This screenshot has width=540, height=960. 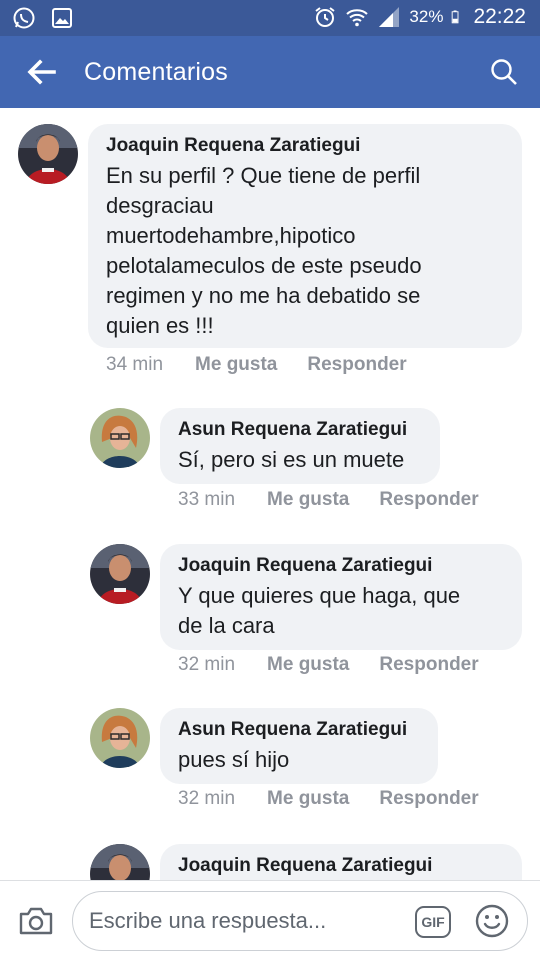 What do you see at coordinates (24, 18) in the screenshot?
I see `whatsapp-icon` at bounding box center [24, 18].